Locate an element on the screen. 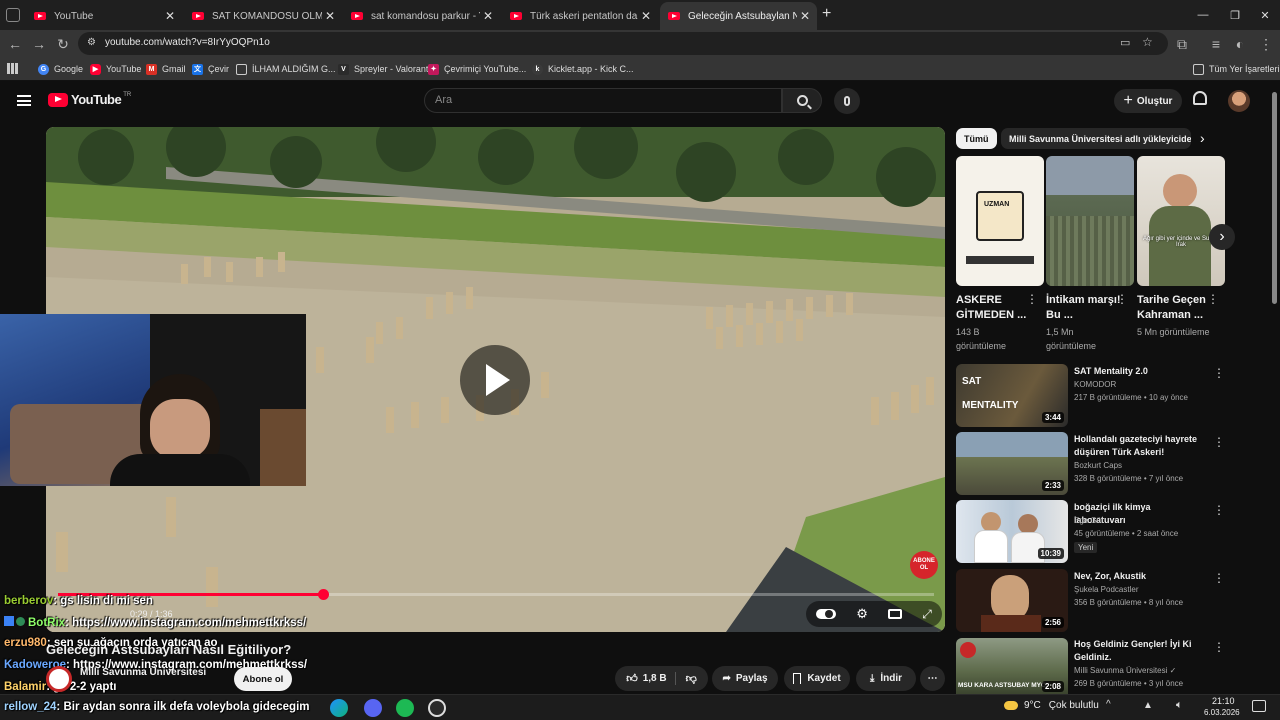  bookmark-youtube: ▶ YouTube is located at coordinates (115, 69).